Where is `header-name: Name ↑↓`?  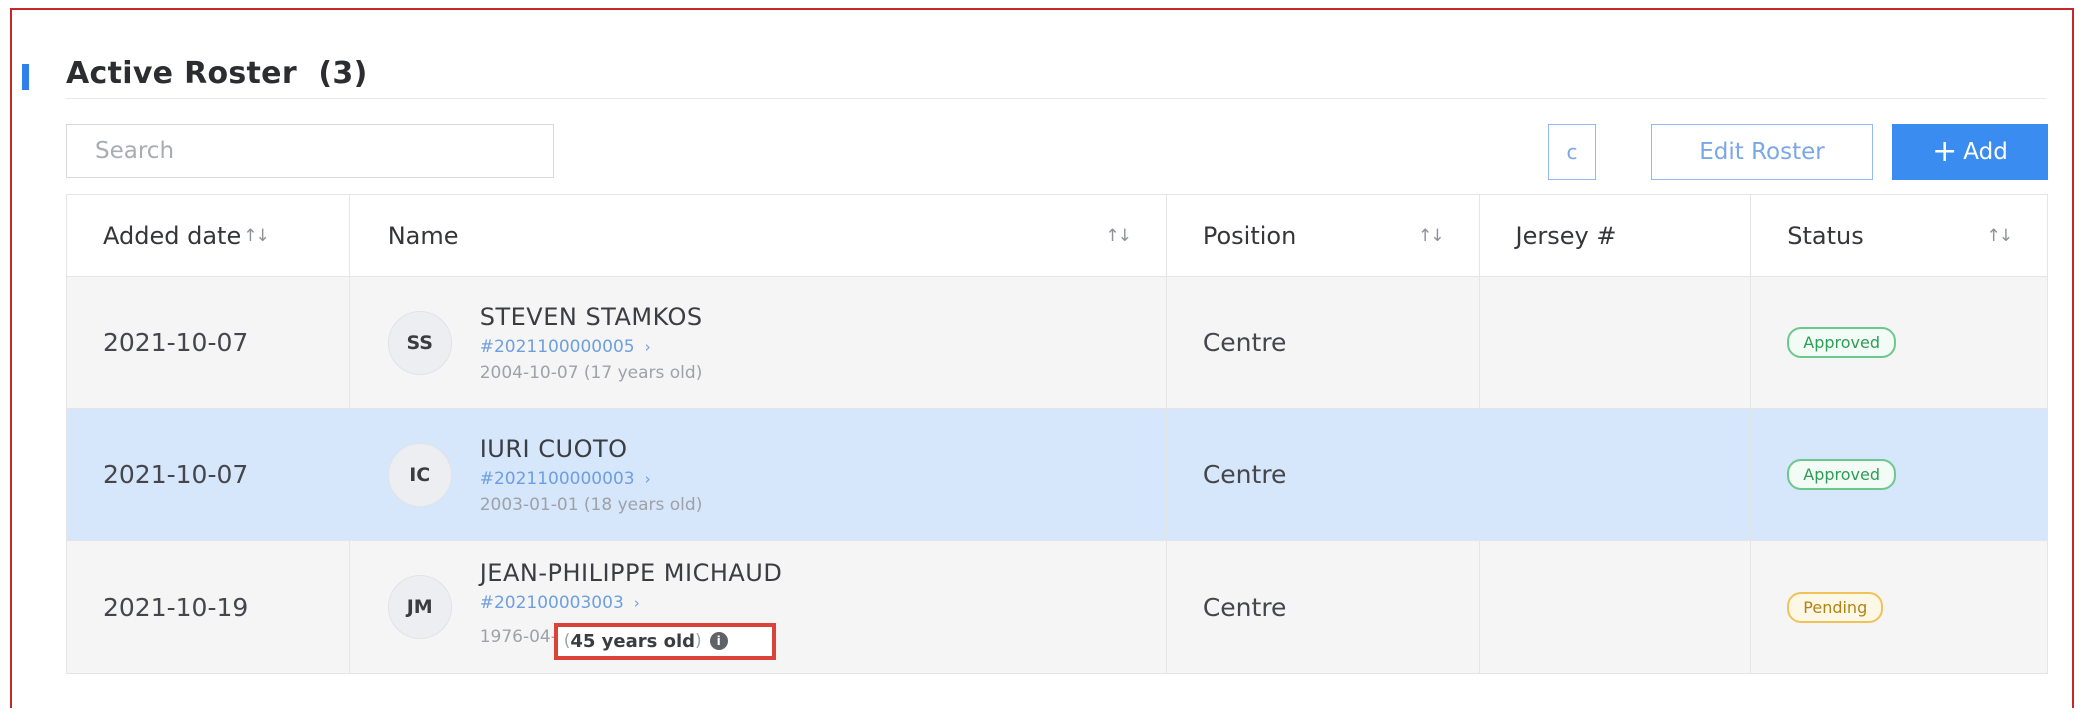 header-name: Name ↑↓ is located at coordinates (758, 235).